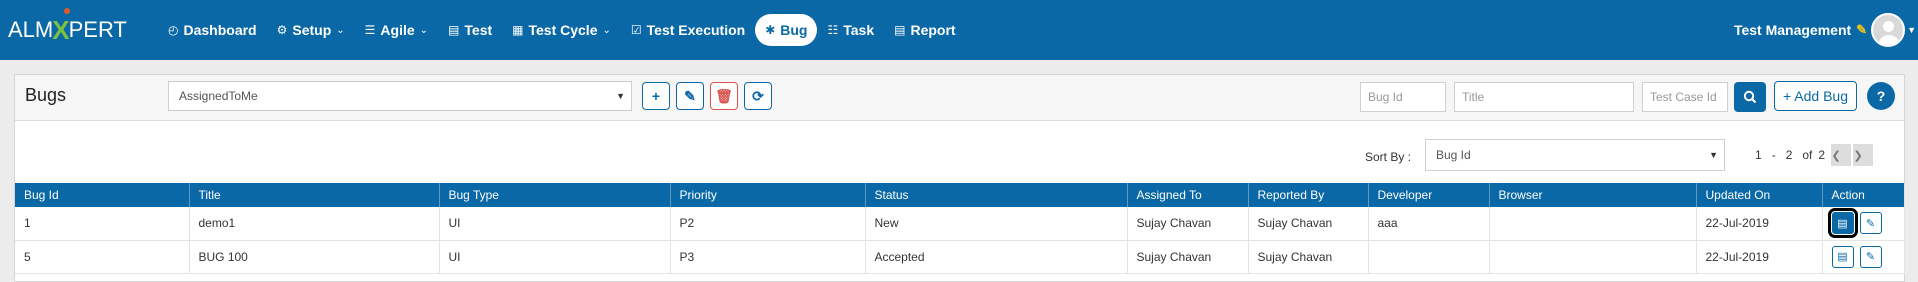  Describe the element at coordinates (1429, 195) in the screenshot. I see `col-header-developer: Developer` at that location.